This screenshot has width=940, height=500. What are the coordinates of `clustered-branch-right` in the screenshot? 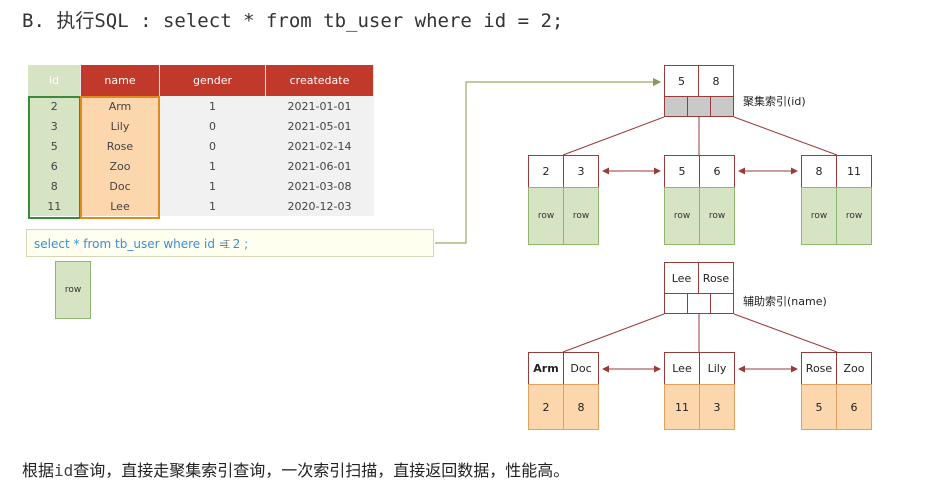 It's located at (785, 136).